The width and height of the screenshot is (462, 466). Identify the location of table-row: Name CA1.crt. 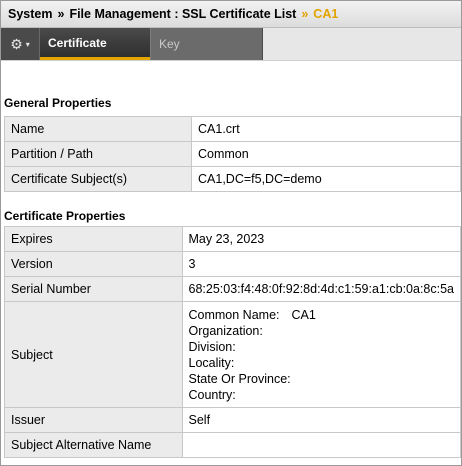
(232, 129).